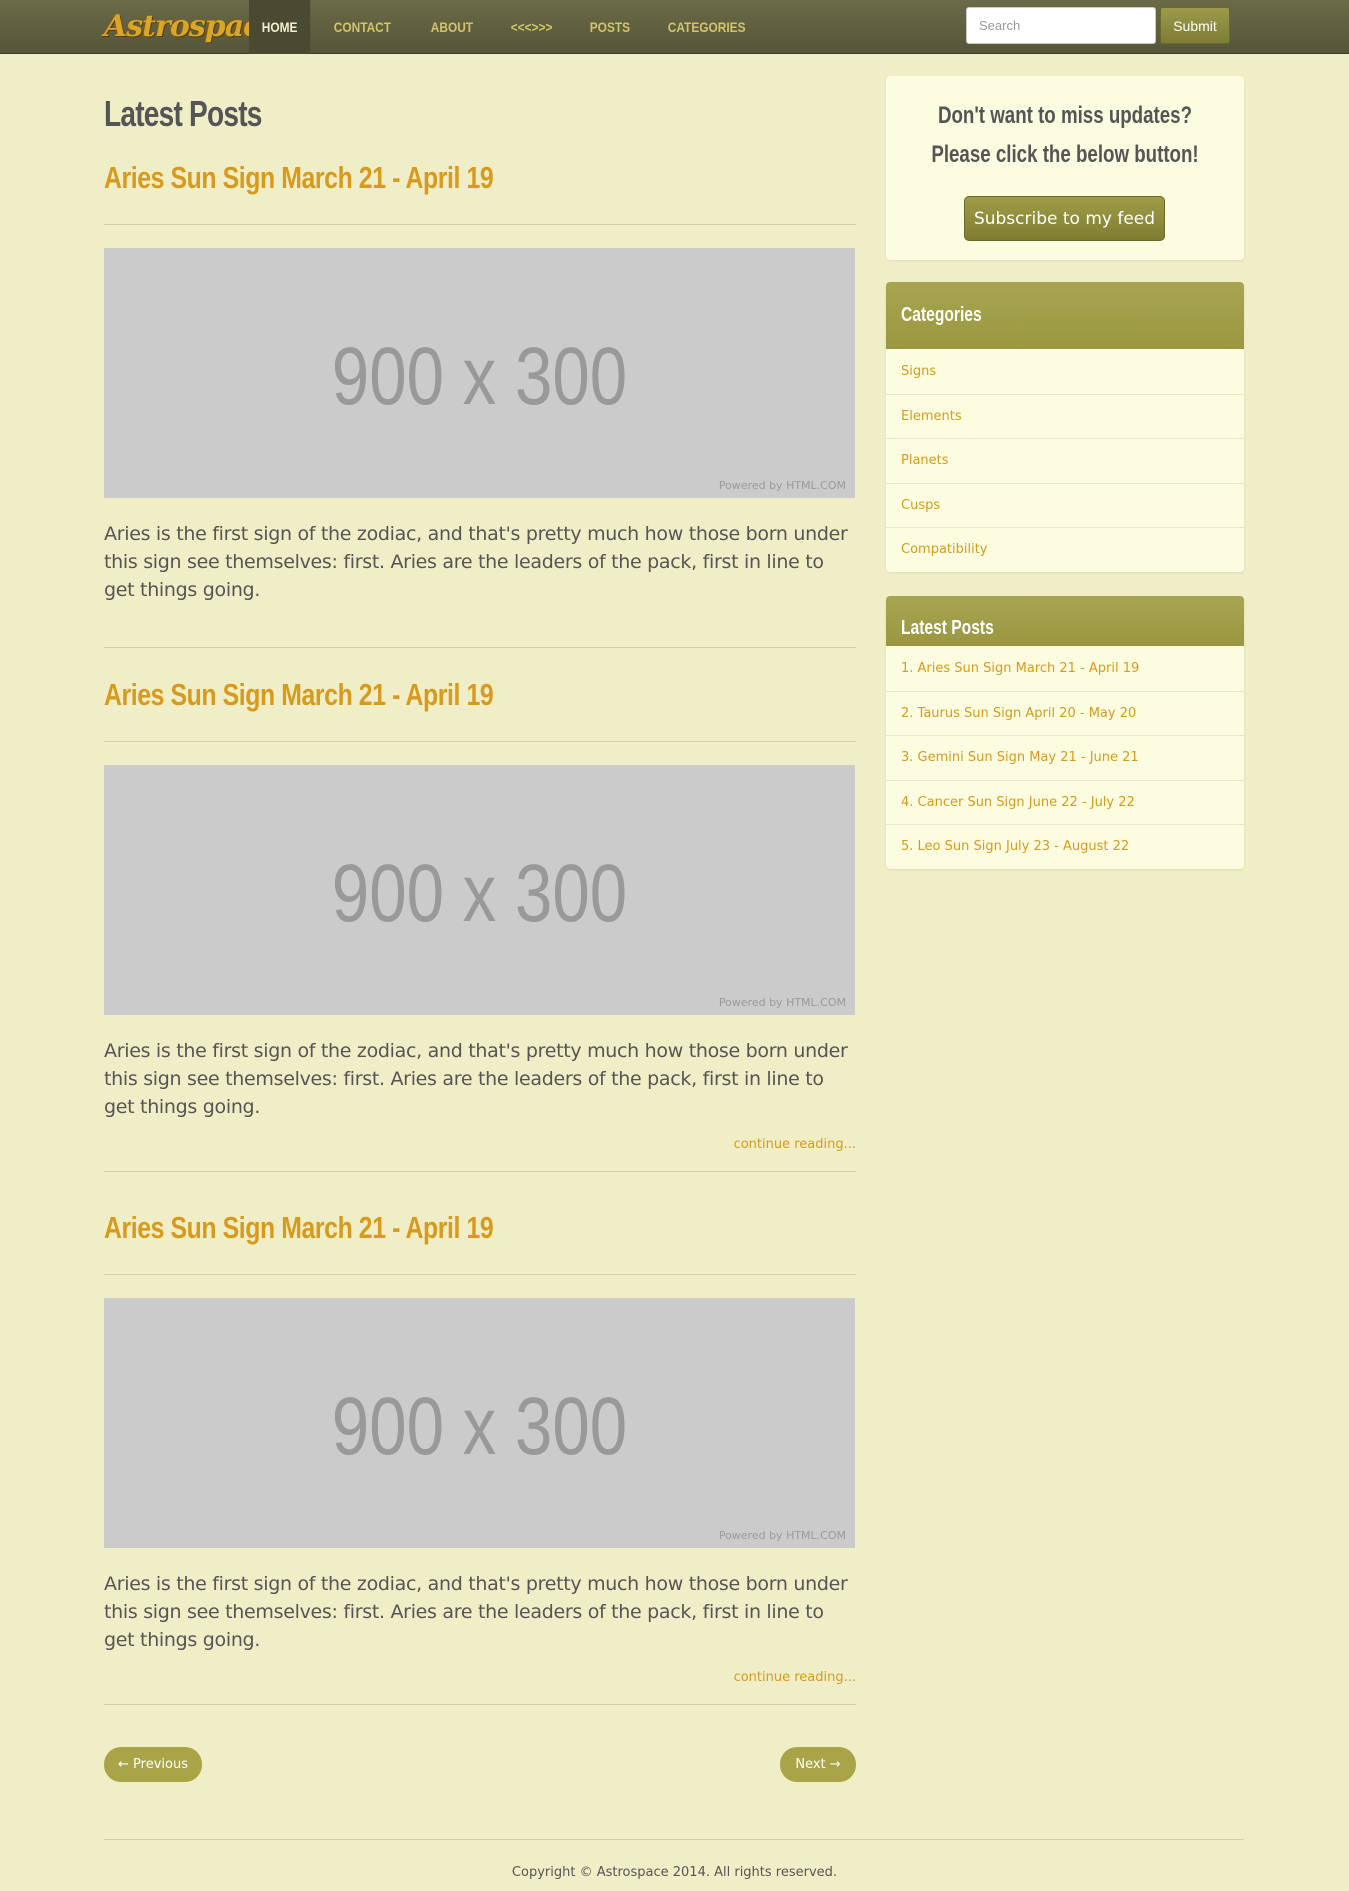 The image size is (1349, 1891). Describe the element at coordinates (1065, 505) in the screenshot. I see `category-link: Cusps` at that location.